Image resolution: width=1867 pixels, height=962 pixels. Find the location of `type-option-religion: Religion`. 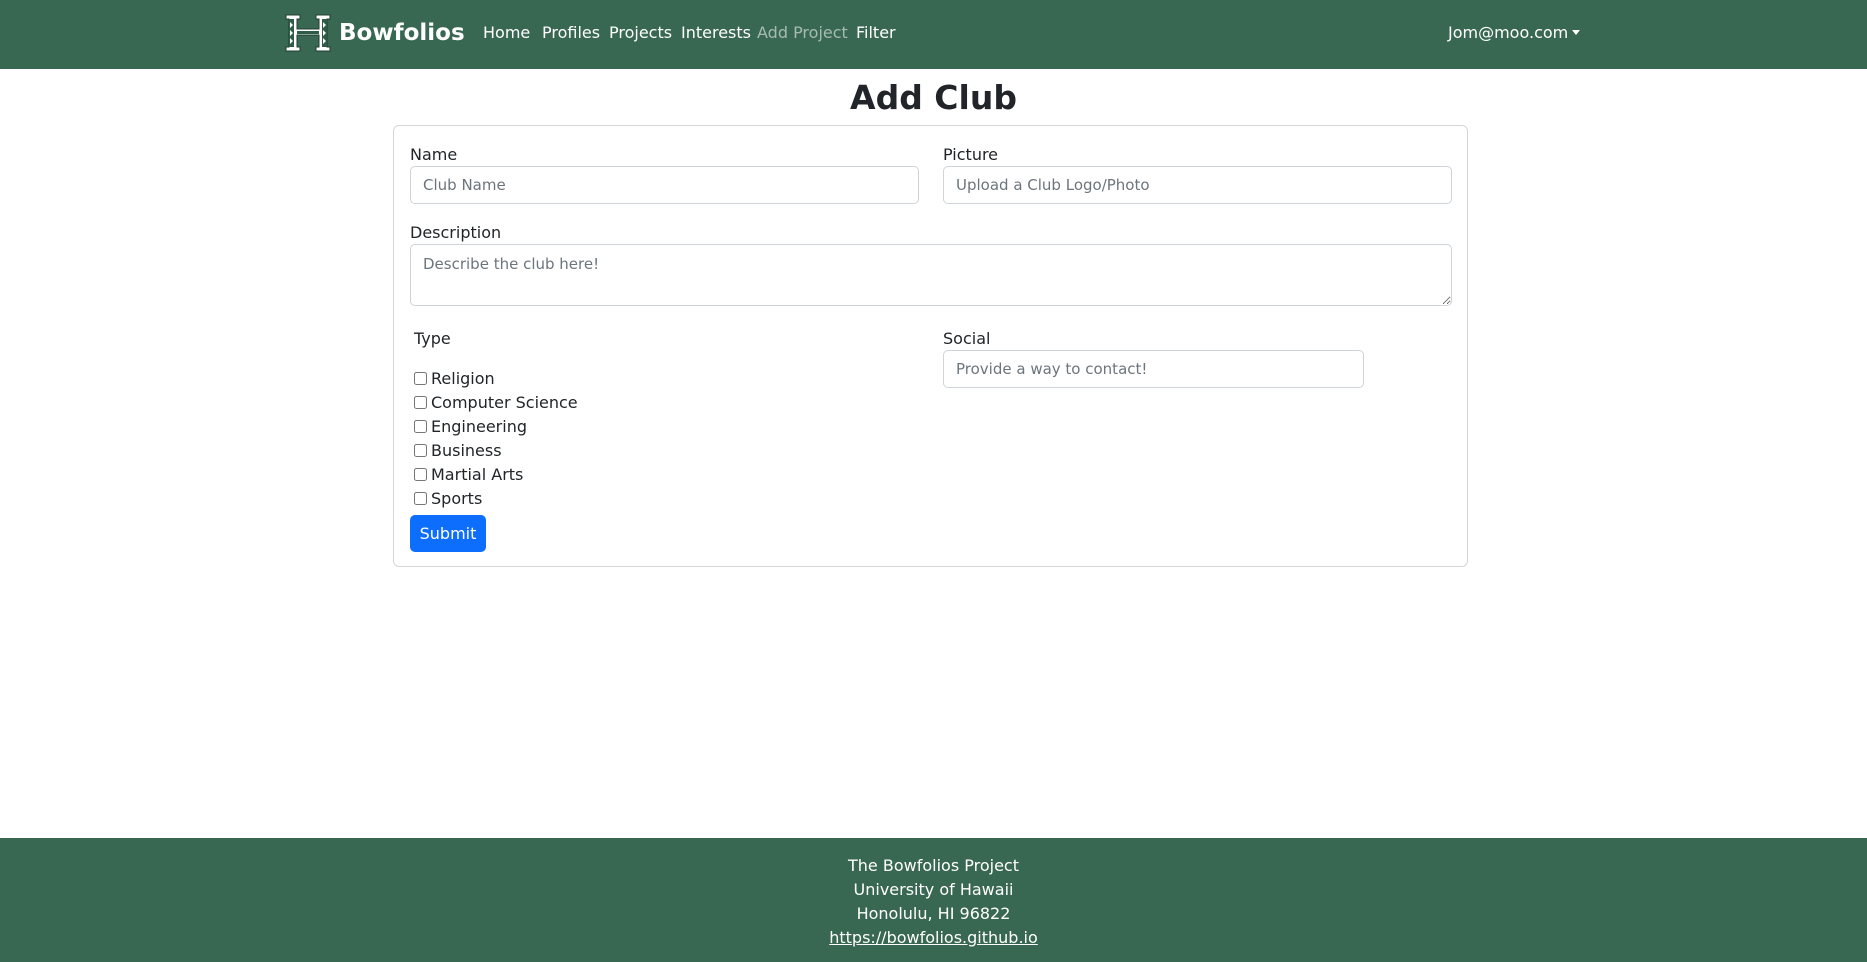

type-option-religion: Religion is located at coordinates (454, 378).